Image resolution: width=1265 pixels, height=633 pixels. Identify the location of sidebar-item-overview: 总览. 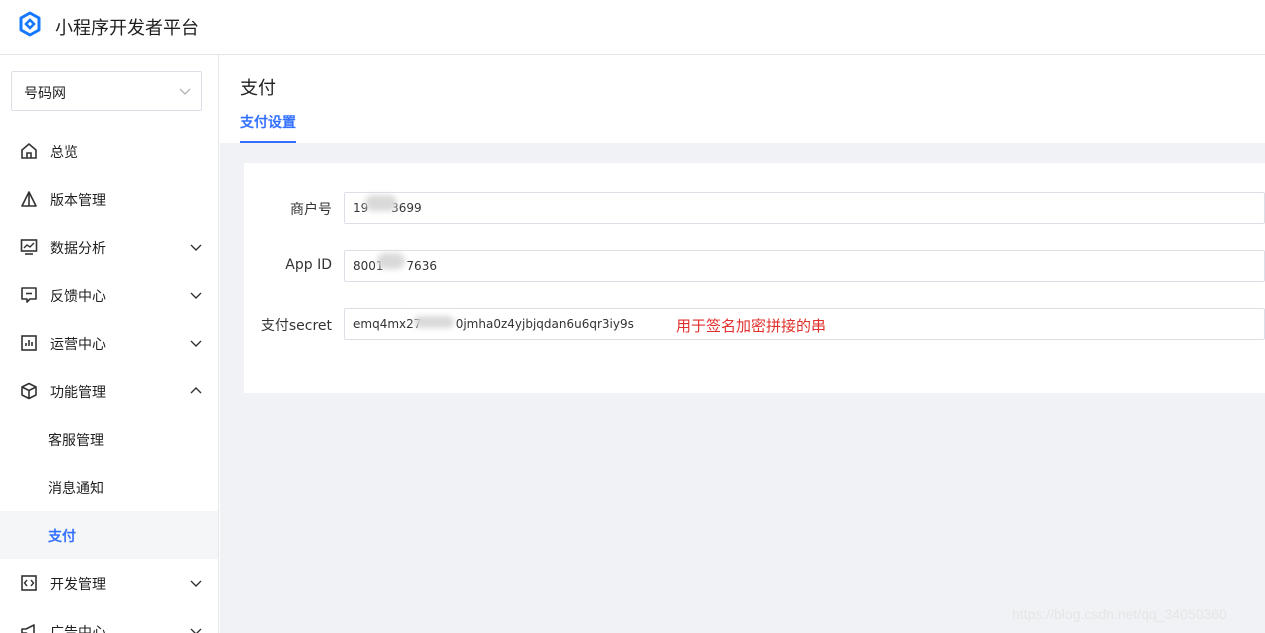
(109, 151).